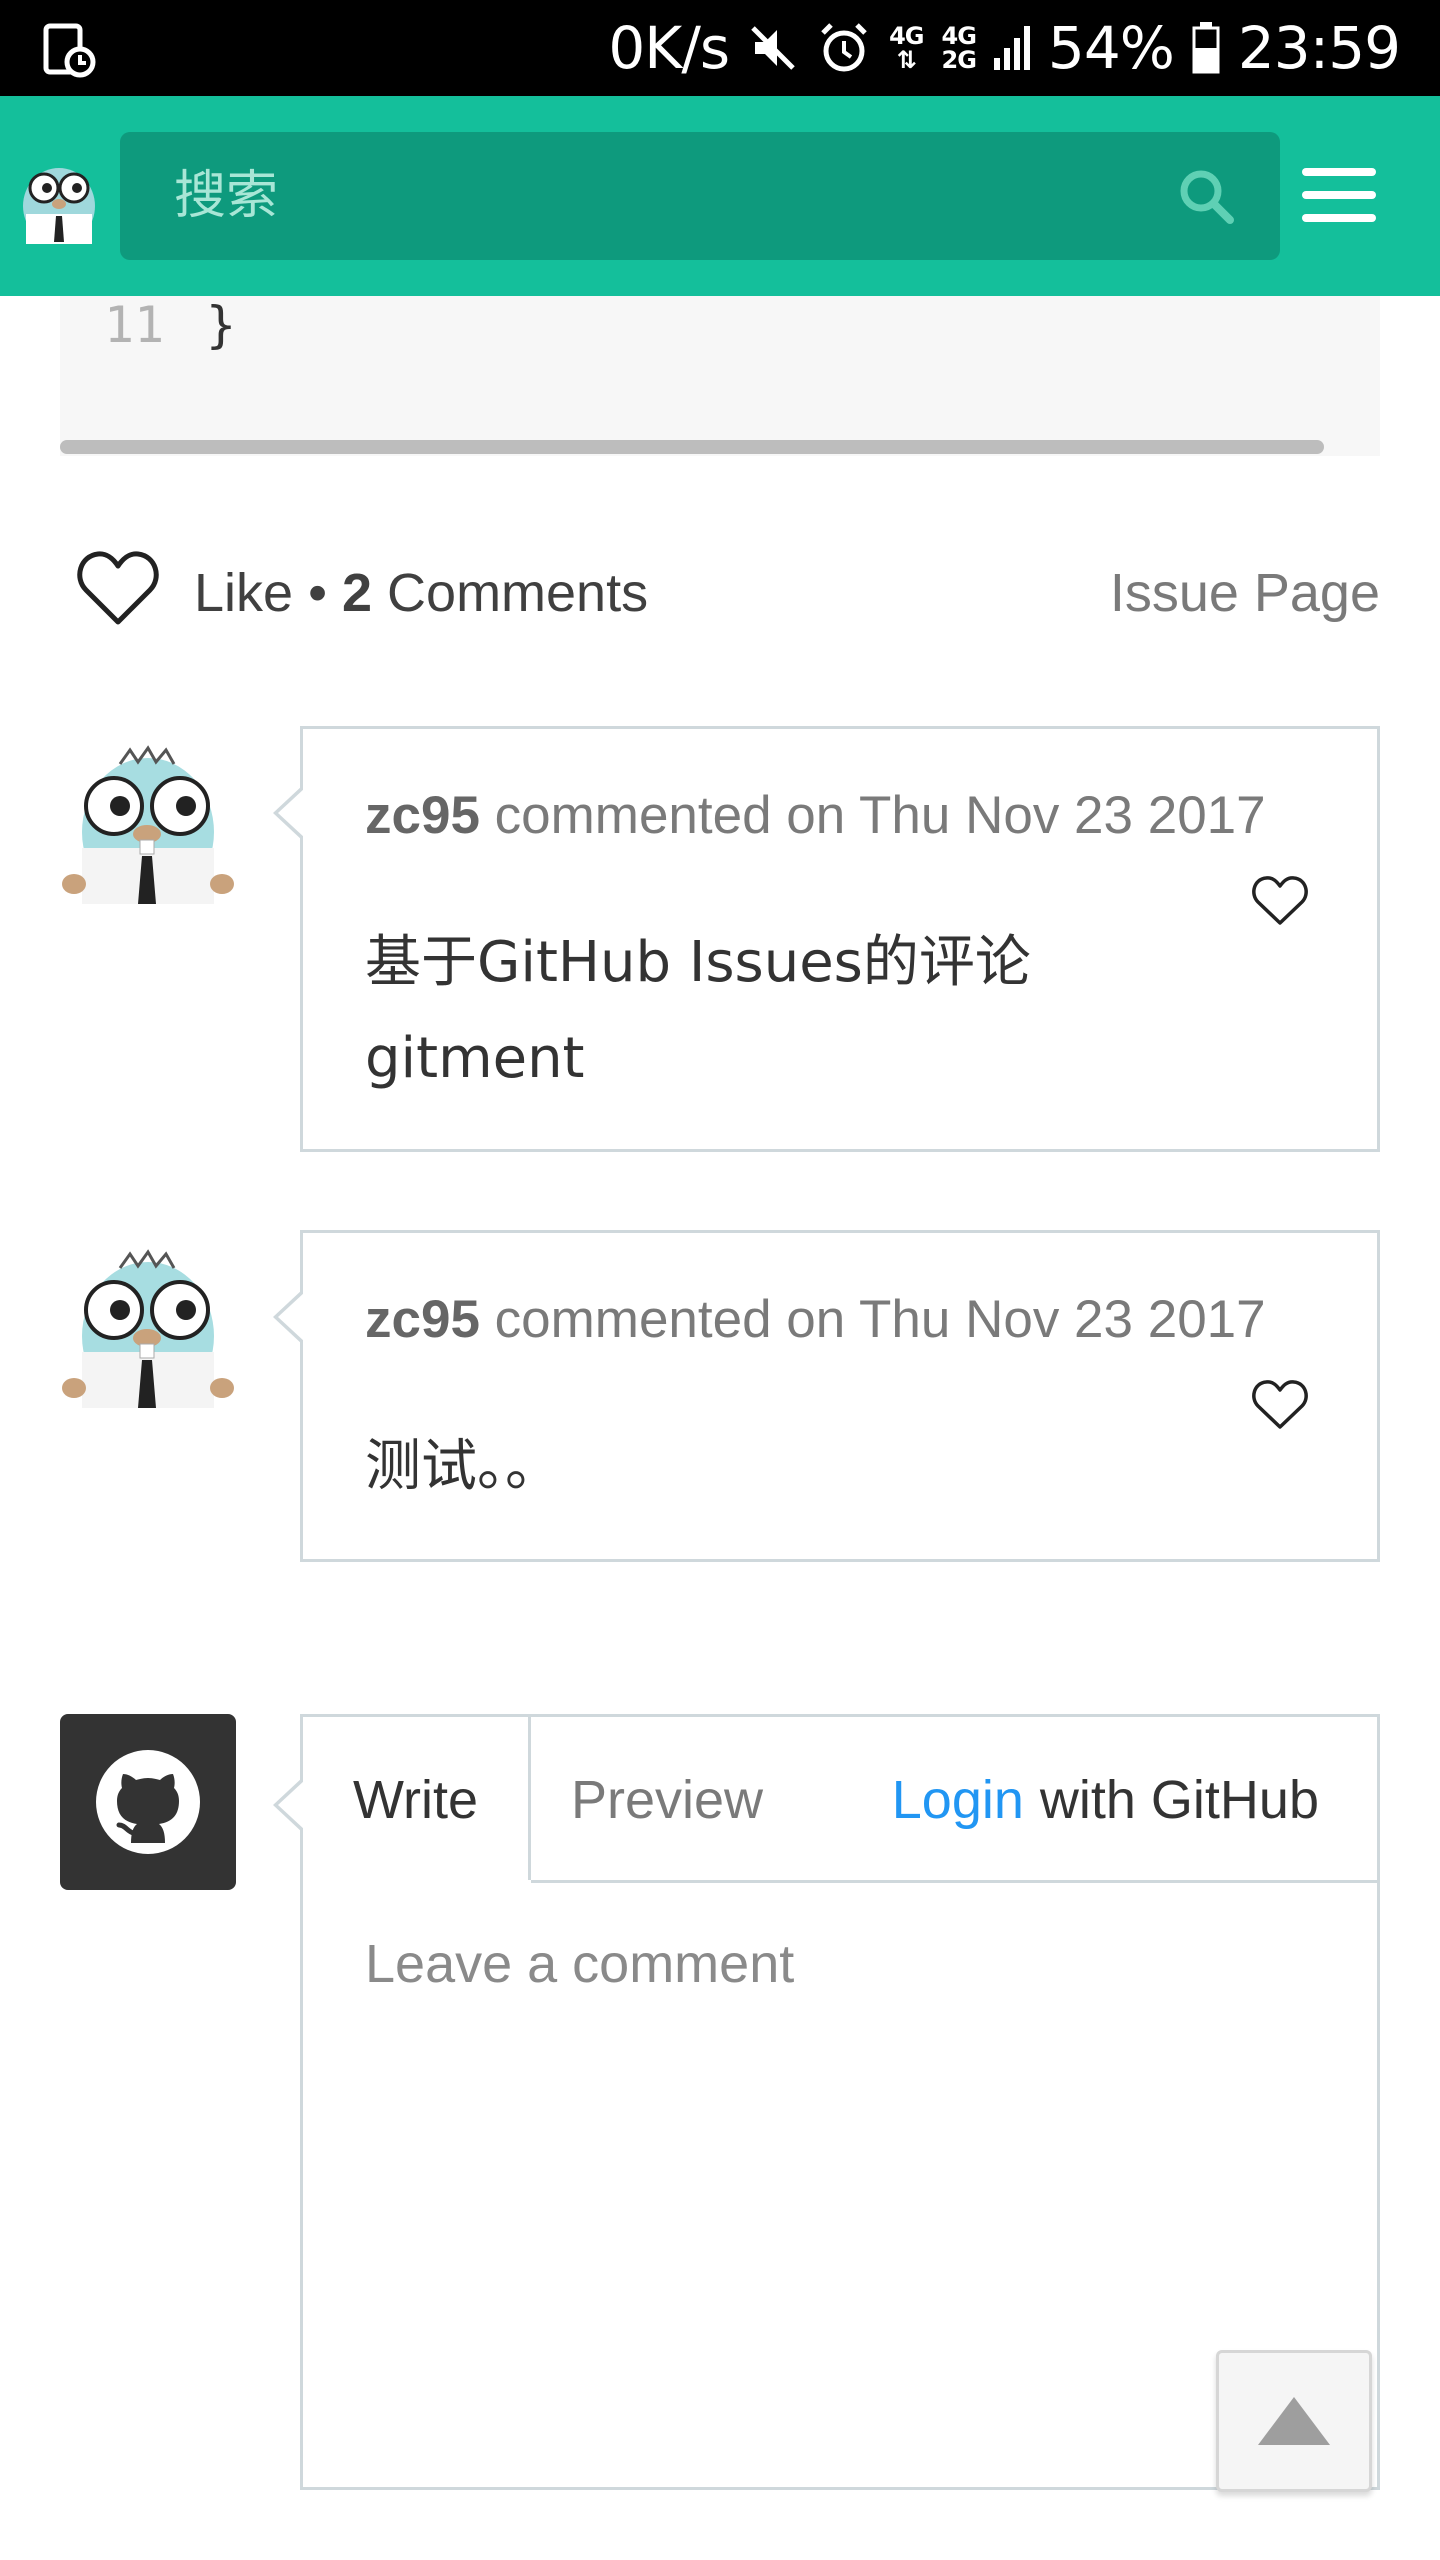 This screenshot has height=2560, width=1440. Describe the element at coordinates (68, 50) in the screenshot. I see `screenshot-notification-icon` at that location.